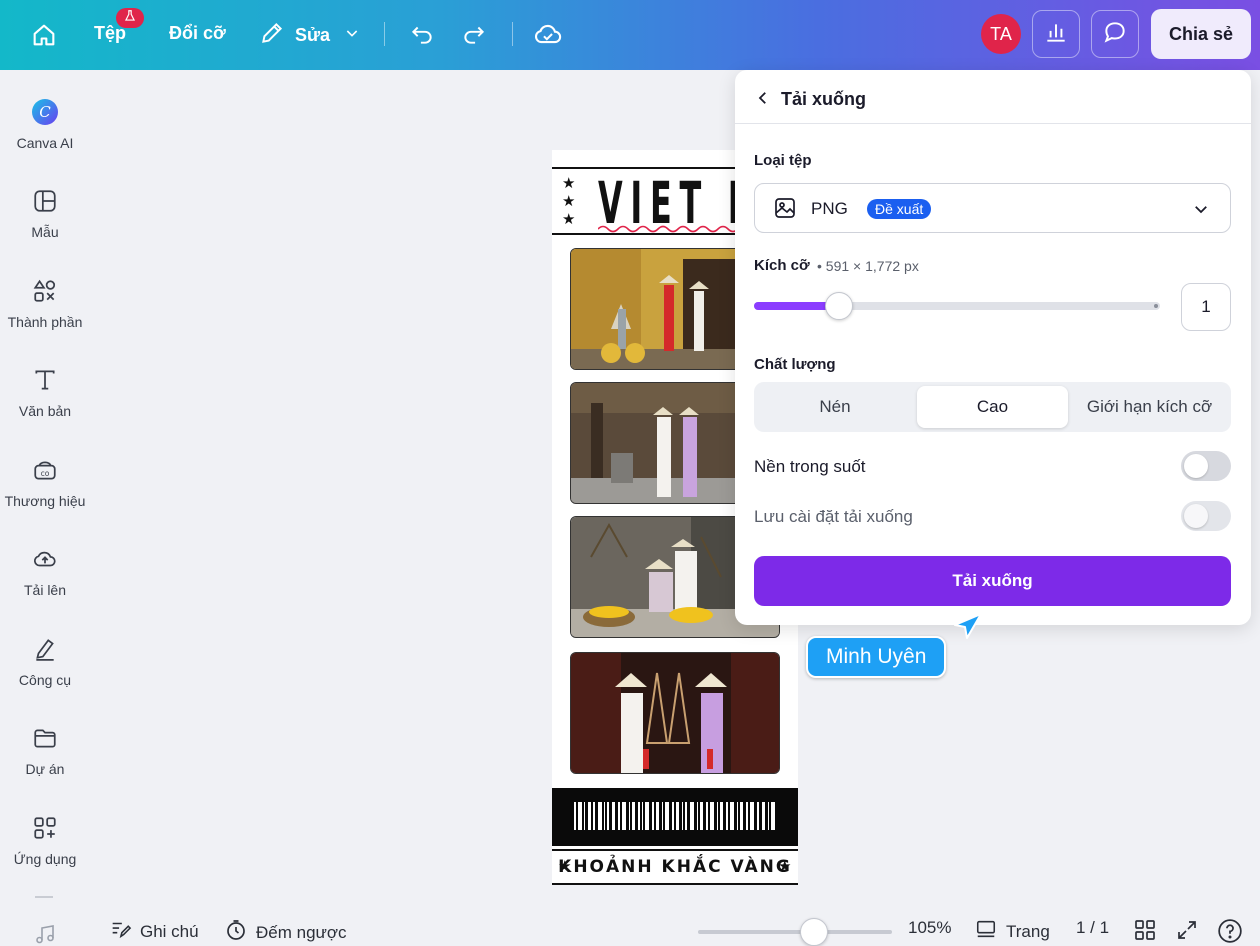 Image resolution: width=1260 pixels, height=946 pixels. Describe the element at coordinates (422, 36) in the screenshot. I see `undo-button` at that location.